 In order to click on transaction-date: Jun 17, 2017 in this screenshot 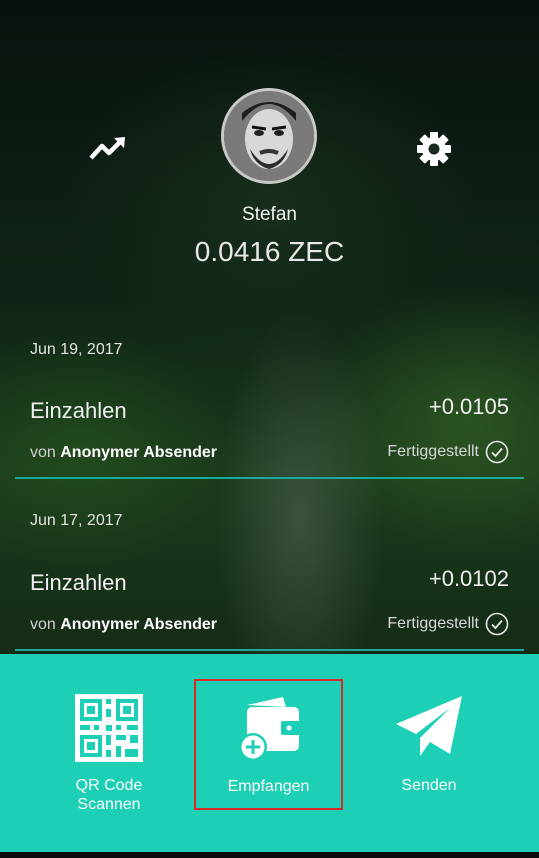, I will do `click(76, 520)`.